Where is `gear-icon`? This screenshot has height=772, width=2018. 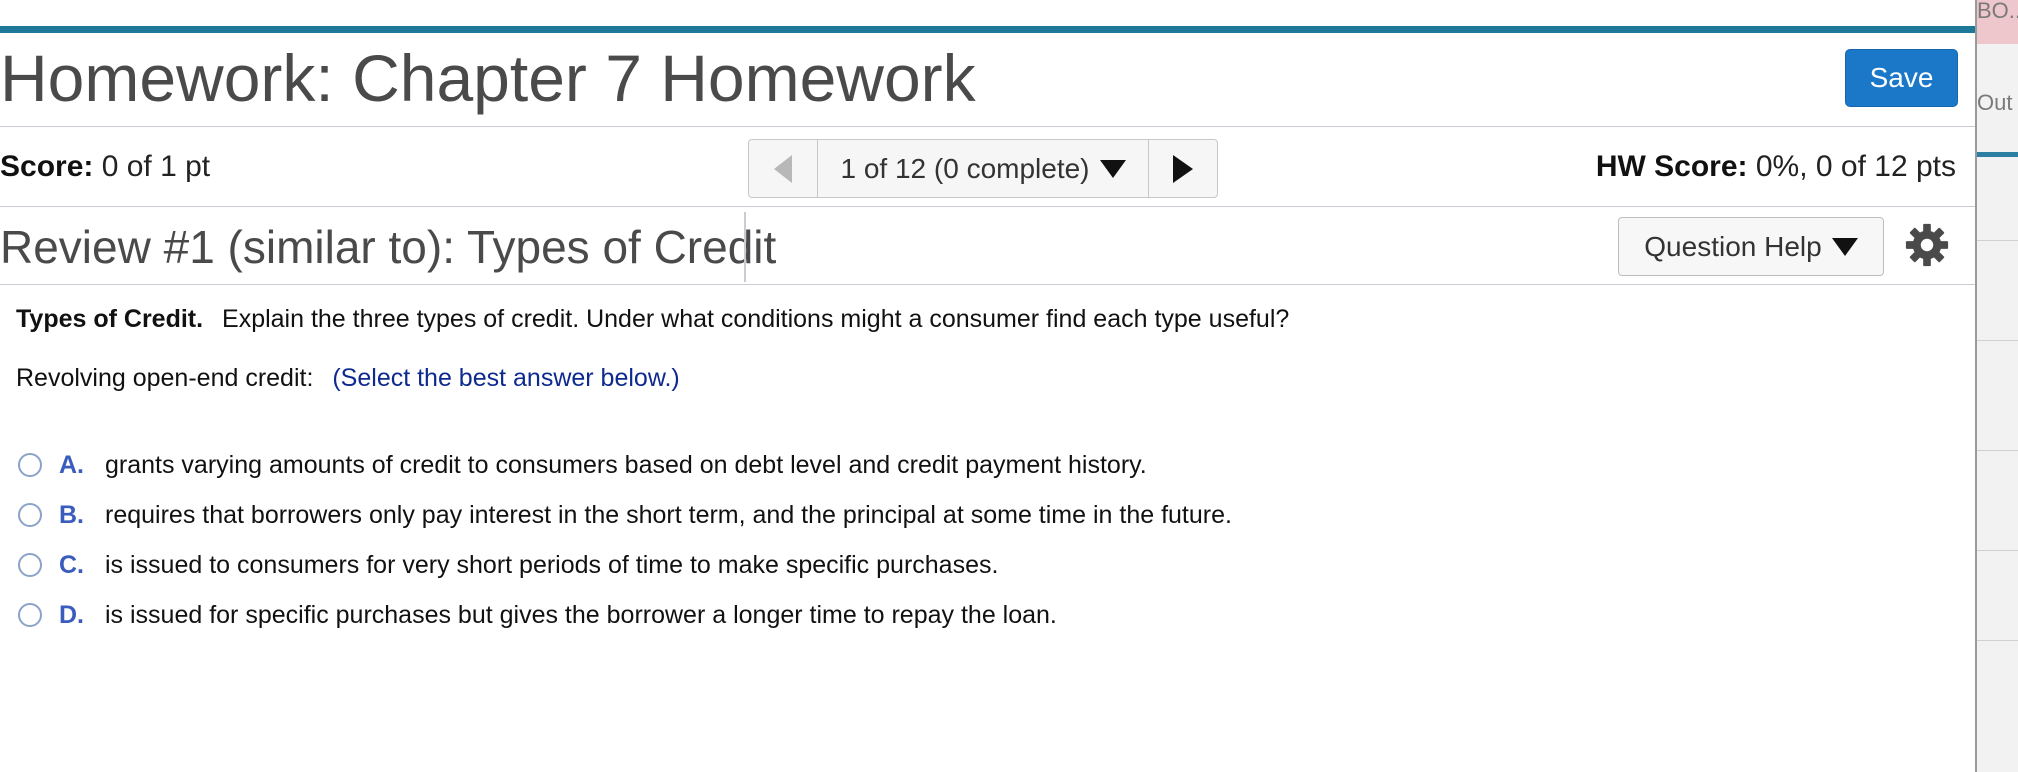
gear-icon is located at coordinates (1927, 245).